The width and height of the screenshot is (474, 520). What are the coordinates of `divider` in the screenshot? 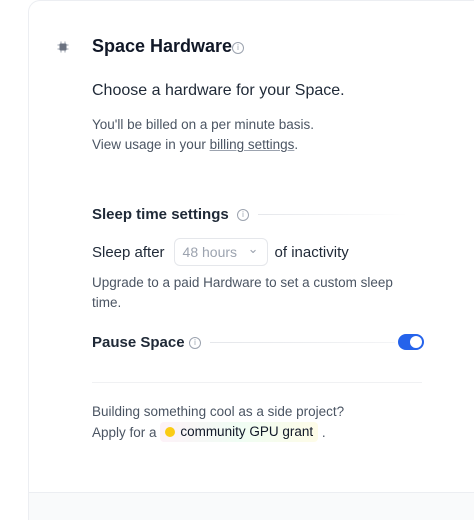 It's located at (257, 382).